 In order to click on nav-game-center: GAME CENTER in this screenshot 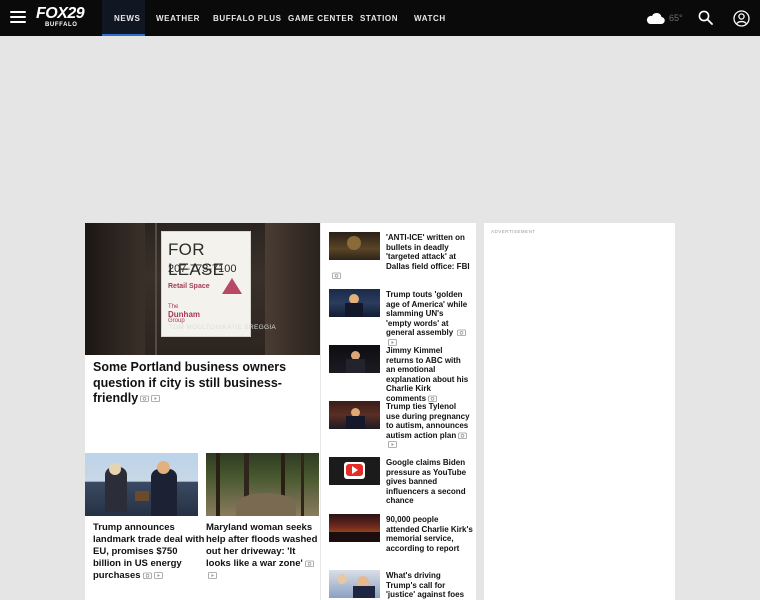, I will do `click(321, 18)`.